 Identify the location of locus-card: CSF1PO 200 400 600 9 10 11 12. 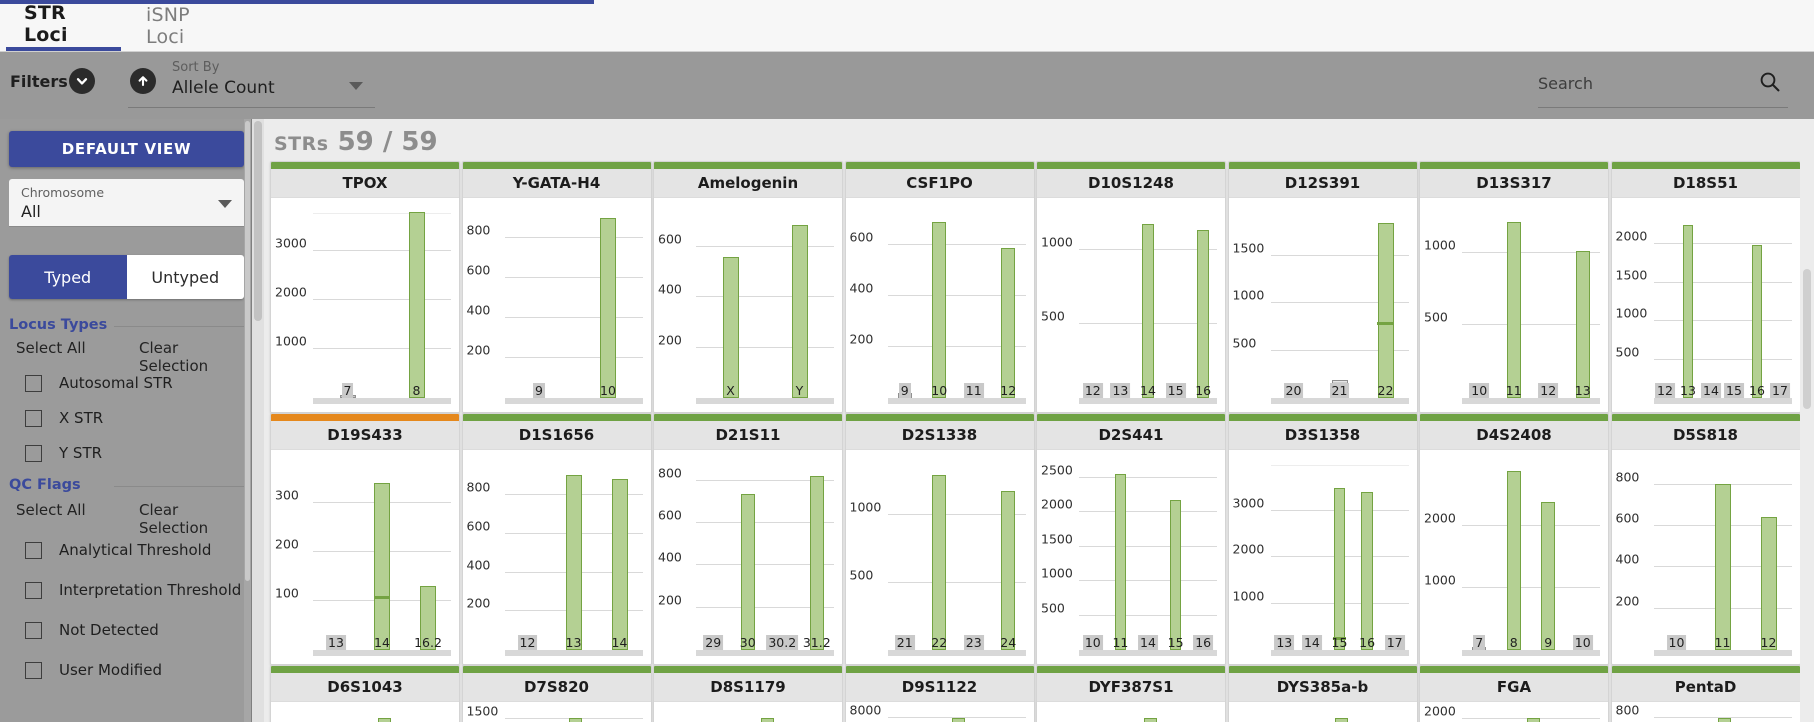
(939, 287).